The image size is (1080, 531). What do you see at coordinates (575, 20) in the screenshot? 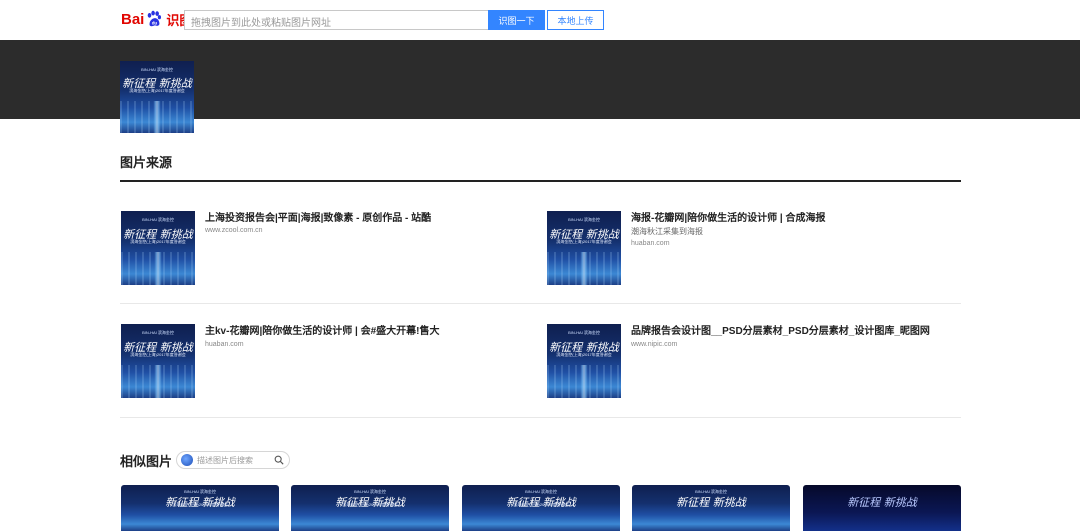
I see `local-upload-button: 本地上传` at bounding box center [575, 20].